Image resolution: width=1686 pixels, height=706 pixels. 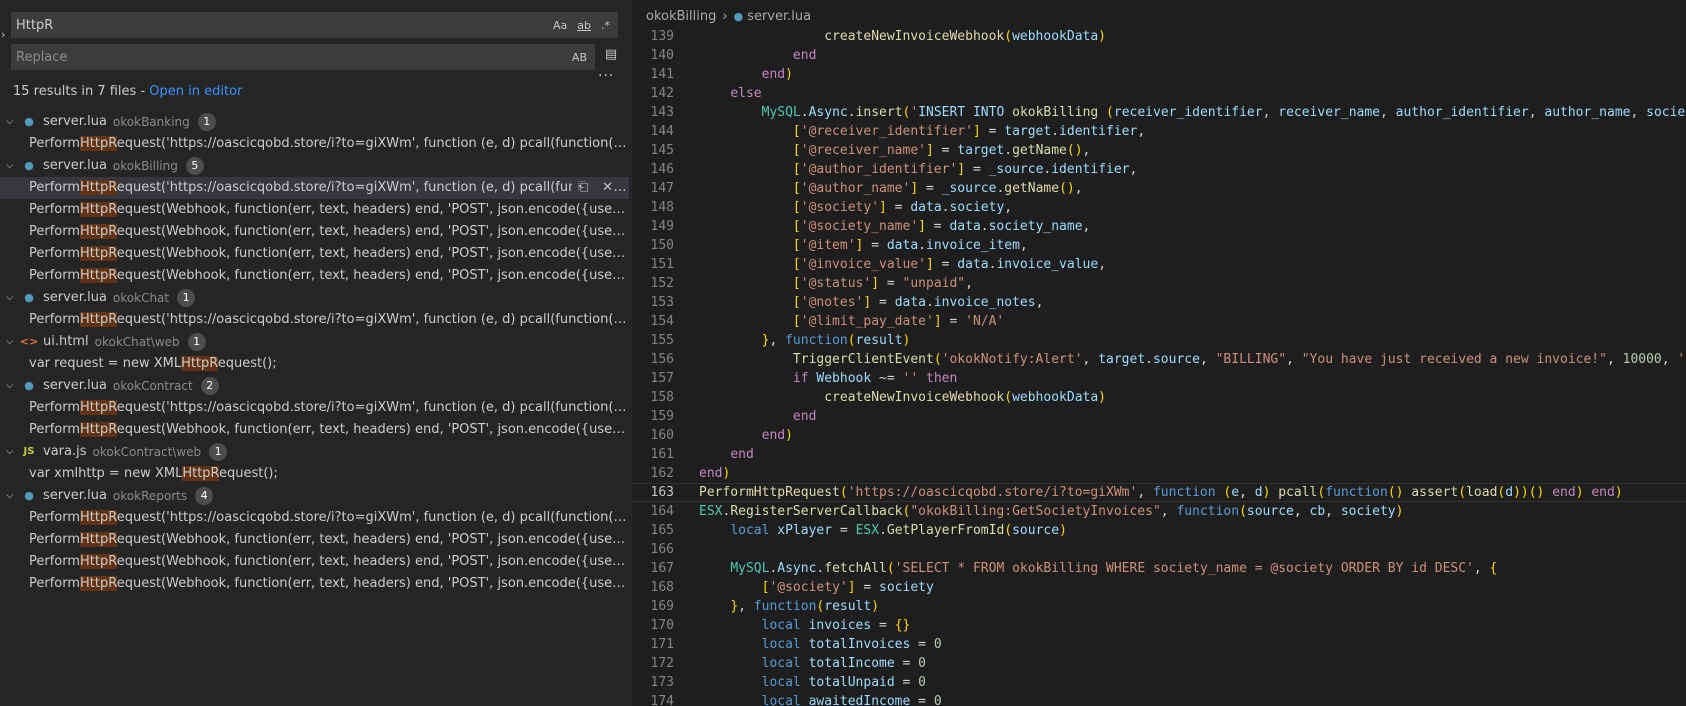 What do you see at coordinates (730, 93) in the screenshot?
I see `code-text: else` at bounding box center [730, 93].